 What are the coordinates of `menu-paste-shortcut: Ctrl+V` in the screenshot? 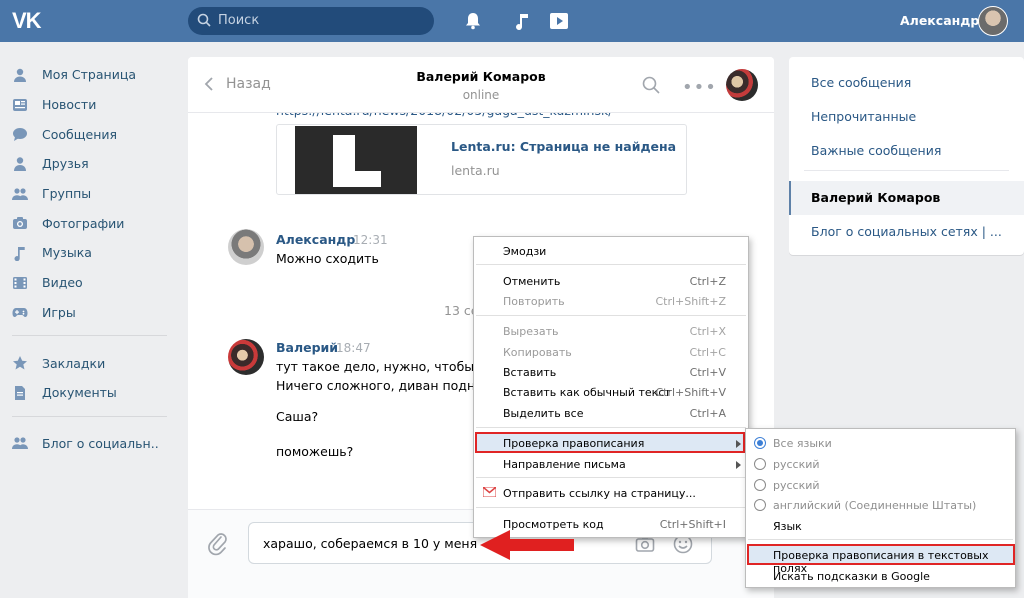 It's located at (707, 372).